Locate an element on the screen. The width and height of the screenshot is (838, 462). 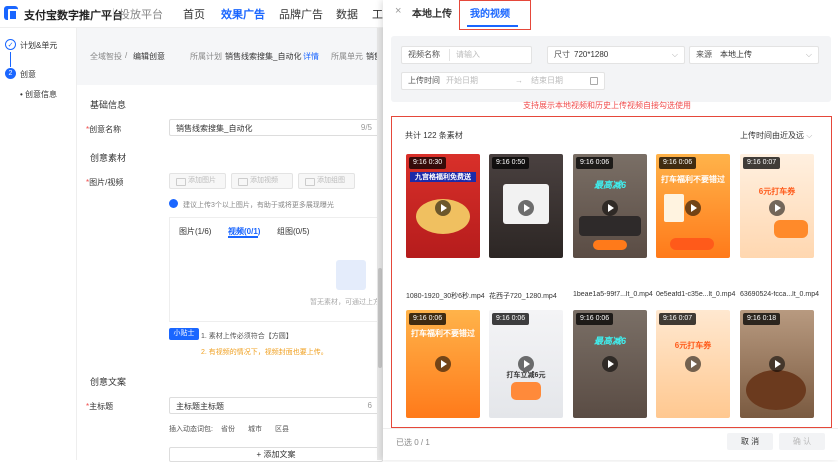
step-nav: ✓ 计划&单元 2 创意 • 创意信息 is located at coordinates (38, 244).